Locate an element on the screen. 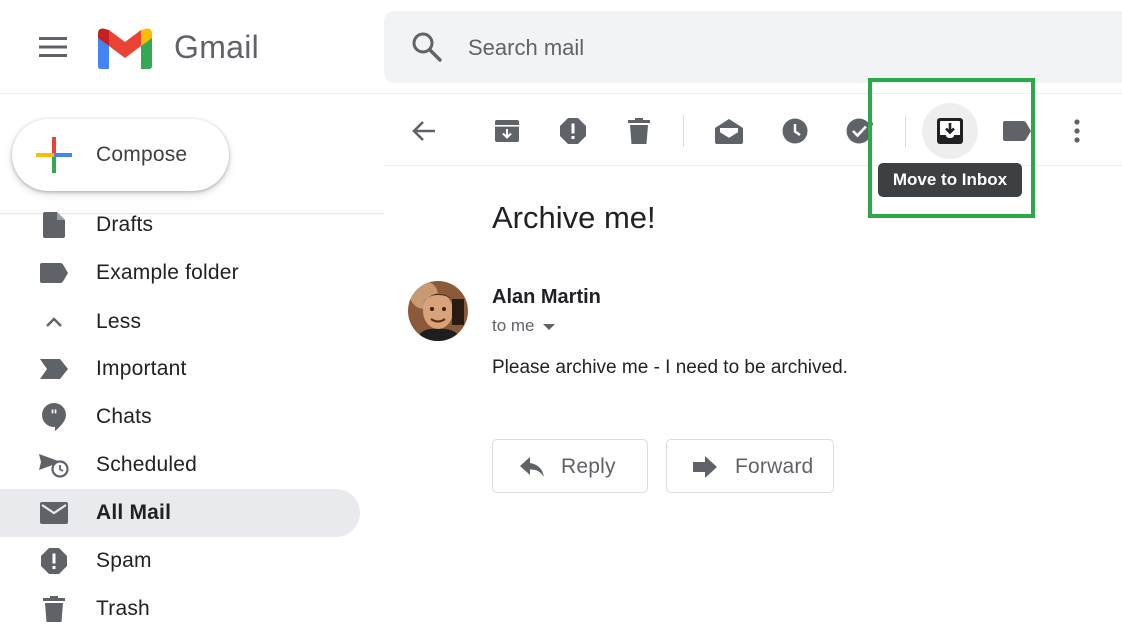 This screenshot has height=631, width=1122. message-subject: Archive me! is located at coordinates (574, 217).